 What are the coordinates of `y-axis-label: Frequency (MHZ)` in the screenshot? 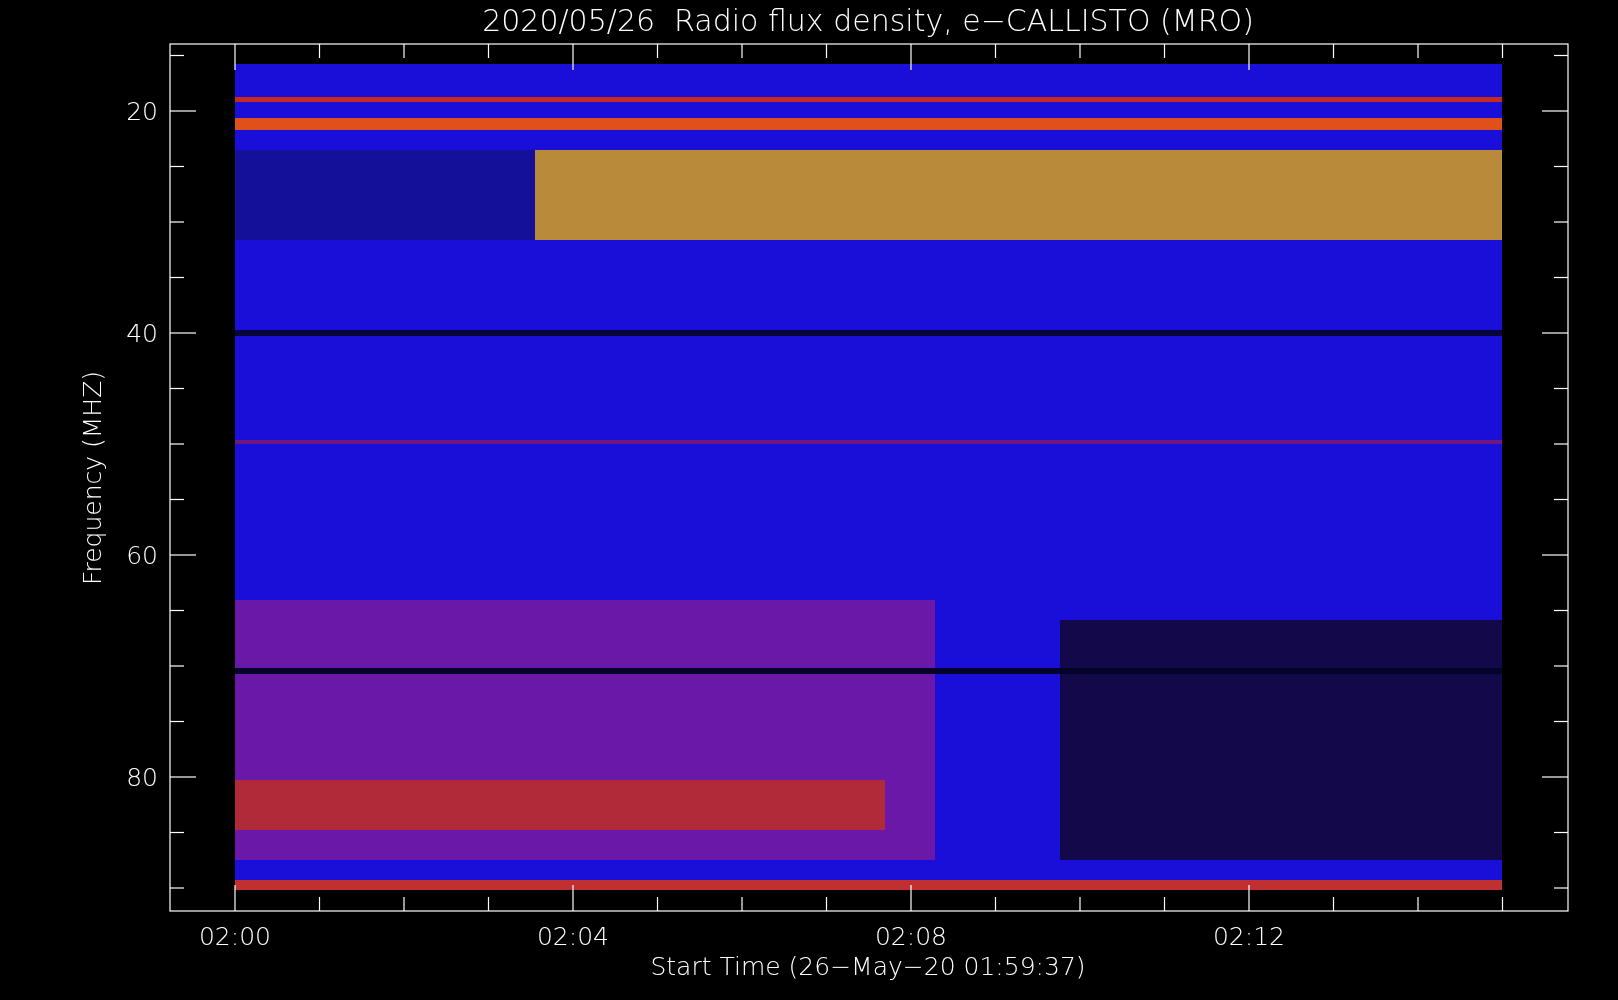 It's located at (92, 478).